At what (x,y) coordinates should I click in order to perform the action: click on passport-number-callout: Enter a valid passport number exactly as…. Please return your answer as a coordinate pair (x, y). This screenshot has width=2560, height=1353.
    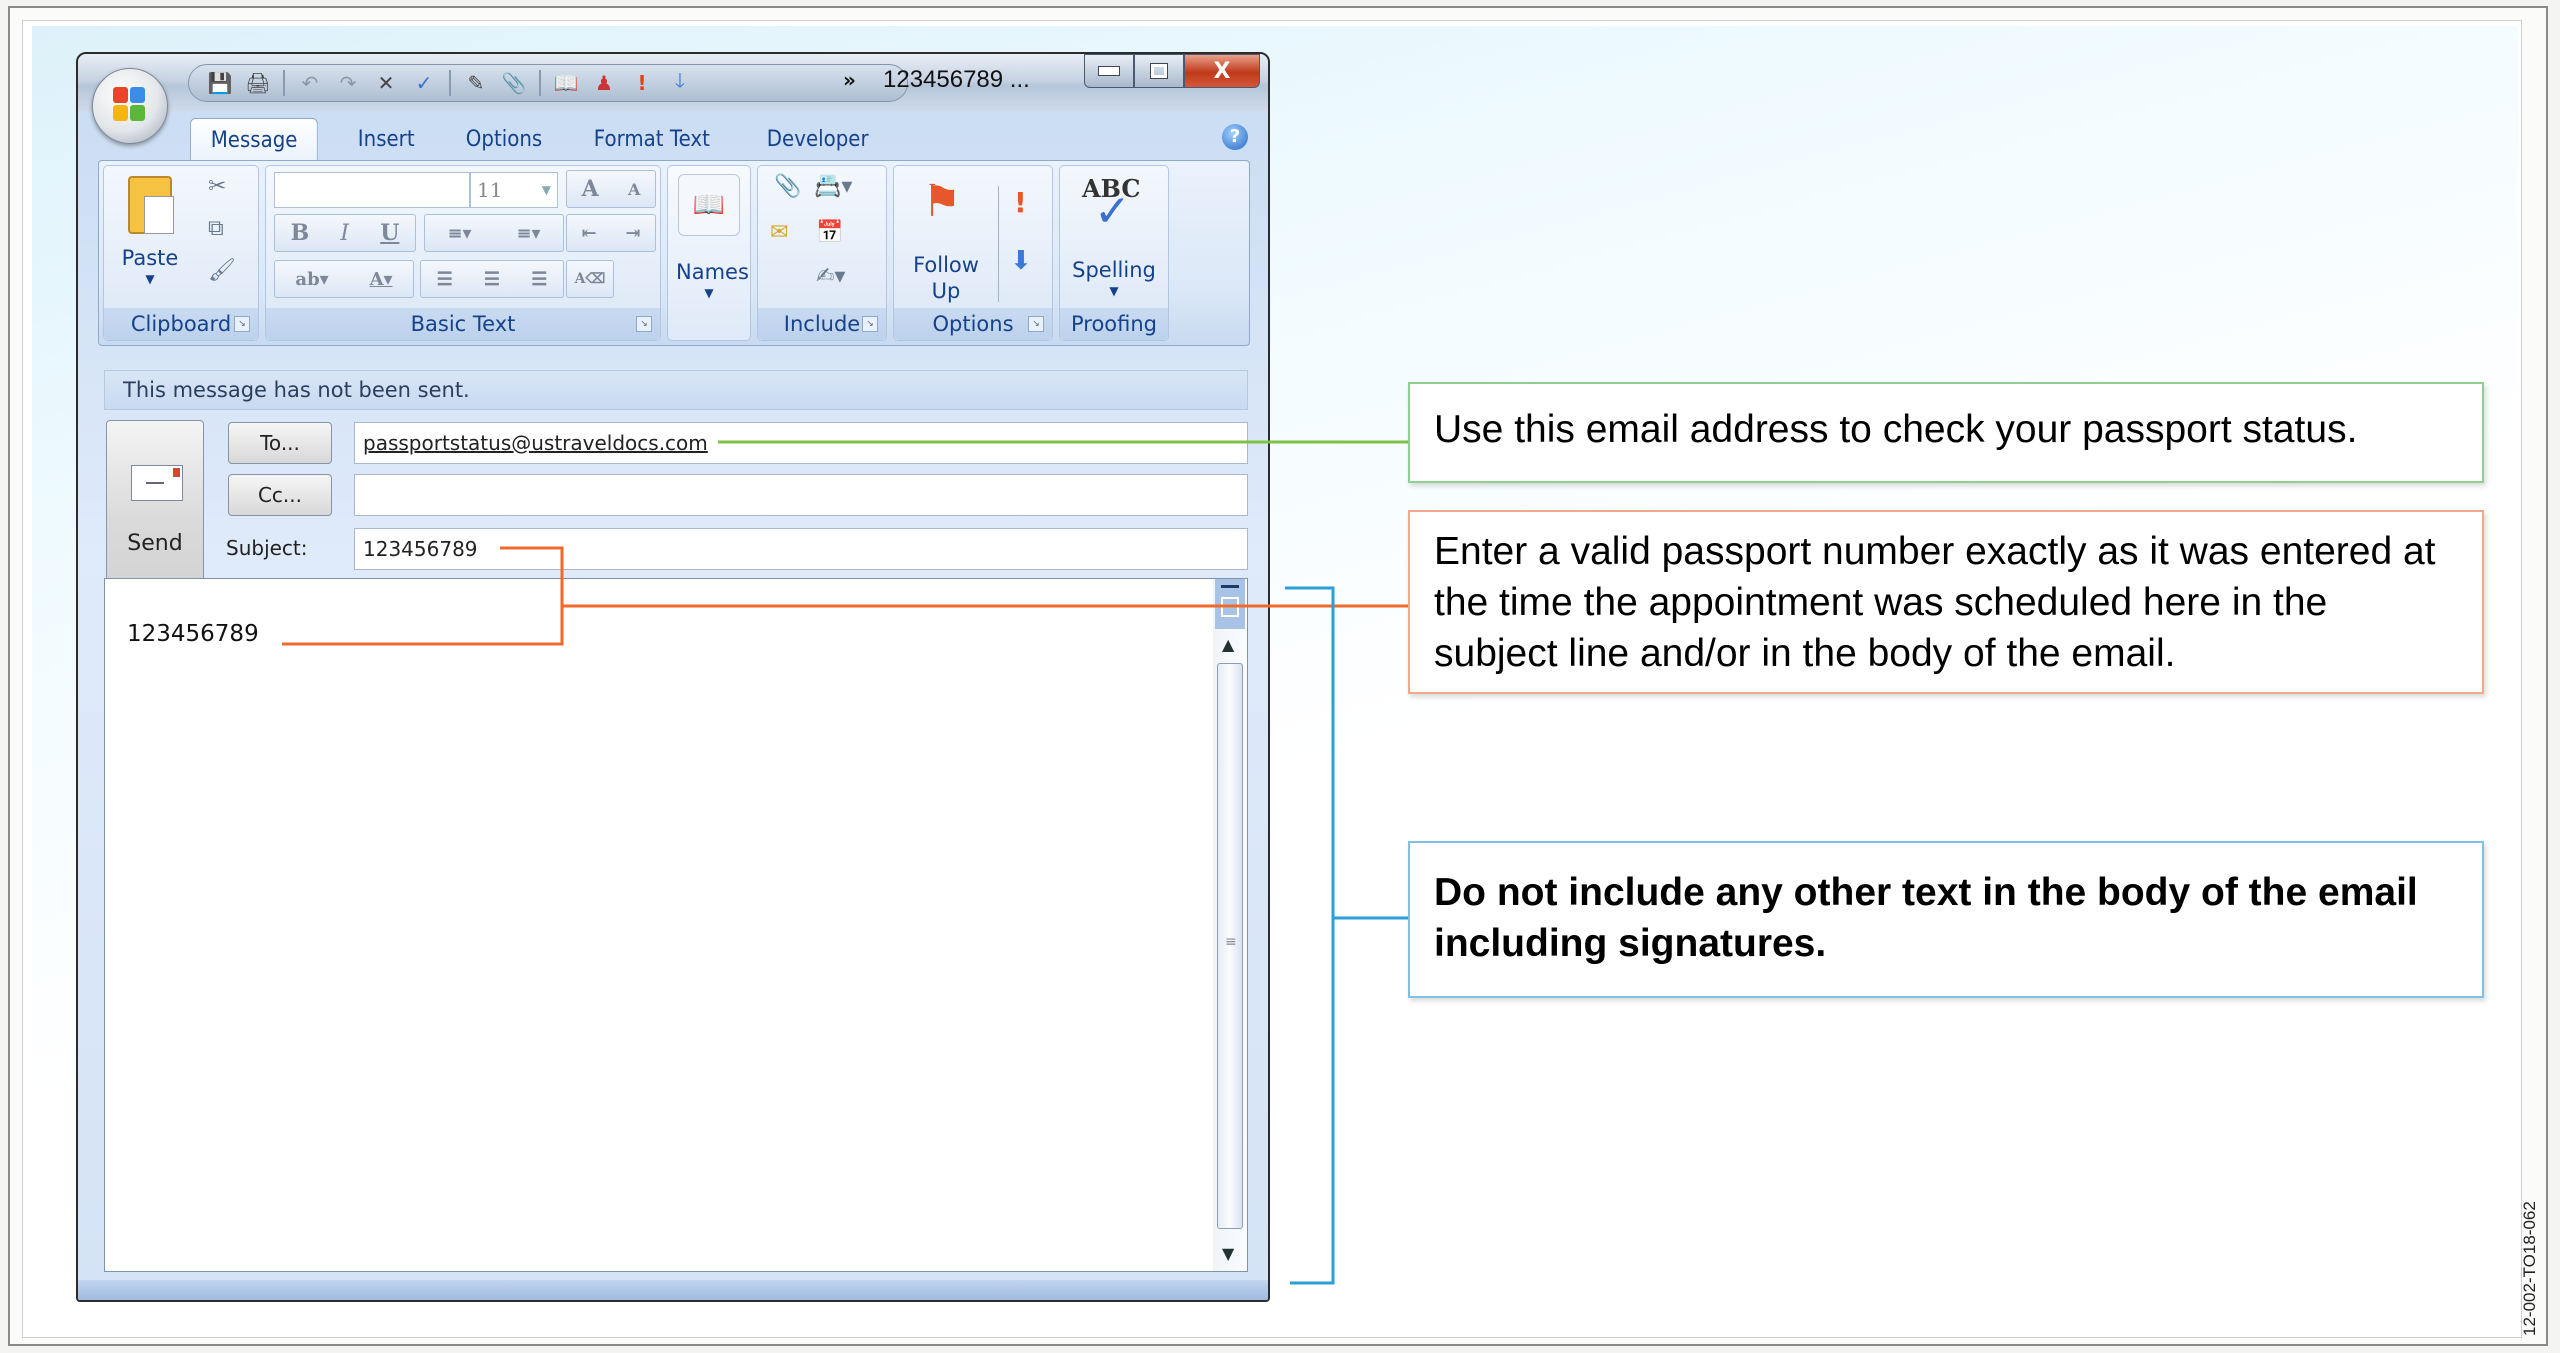
    Looking at the image, I should click on (1946, 602).